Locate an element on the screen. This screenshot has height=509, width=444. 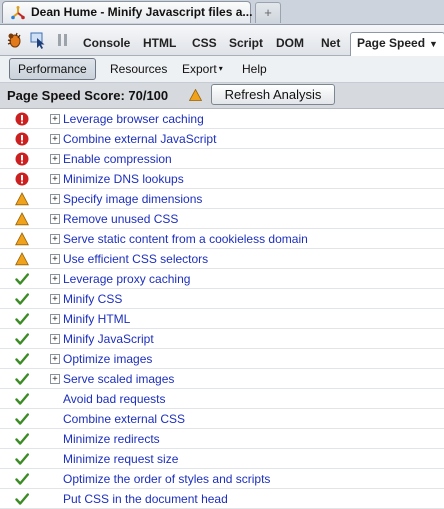
tab-html: HTML is located at coordinates (159, 43).